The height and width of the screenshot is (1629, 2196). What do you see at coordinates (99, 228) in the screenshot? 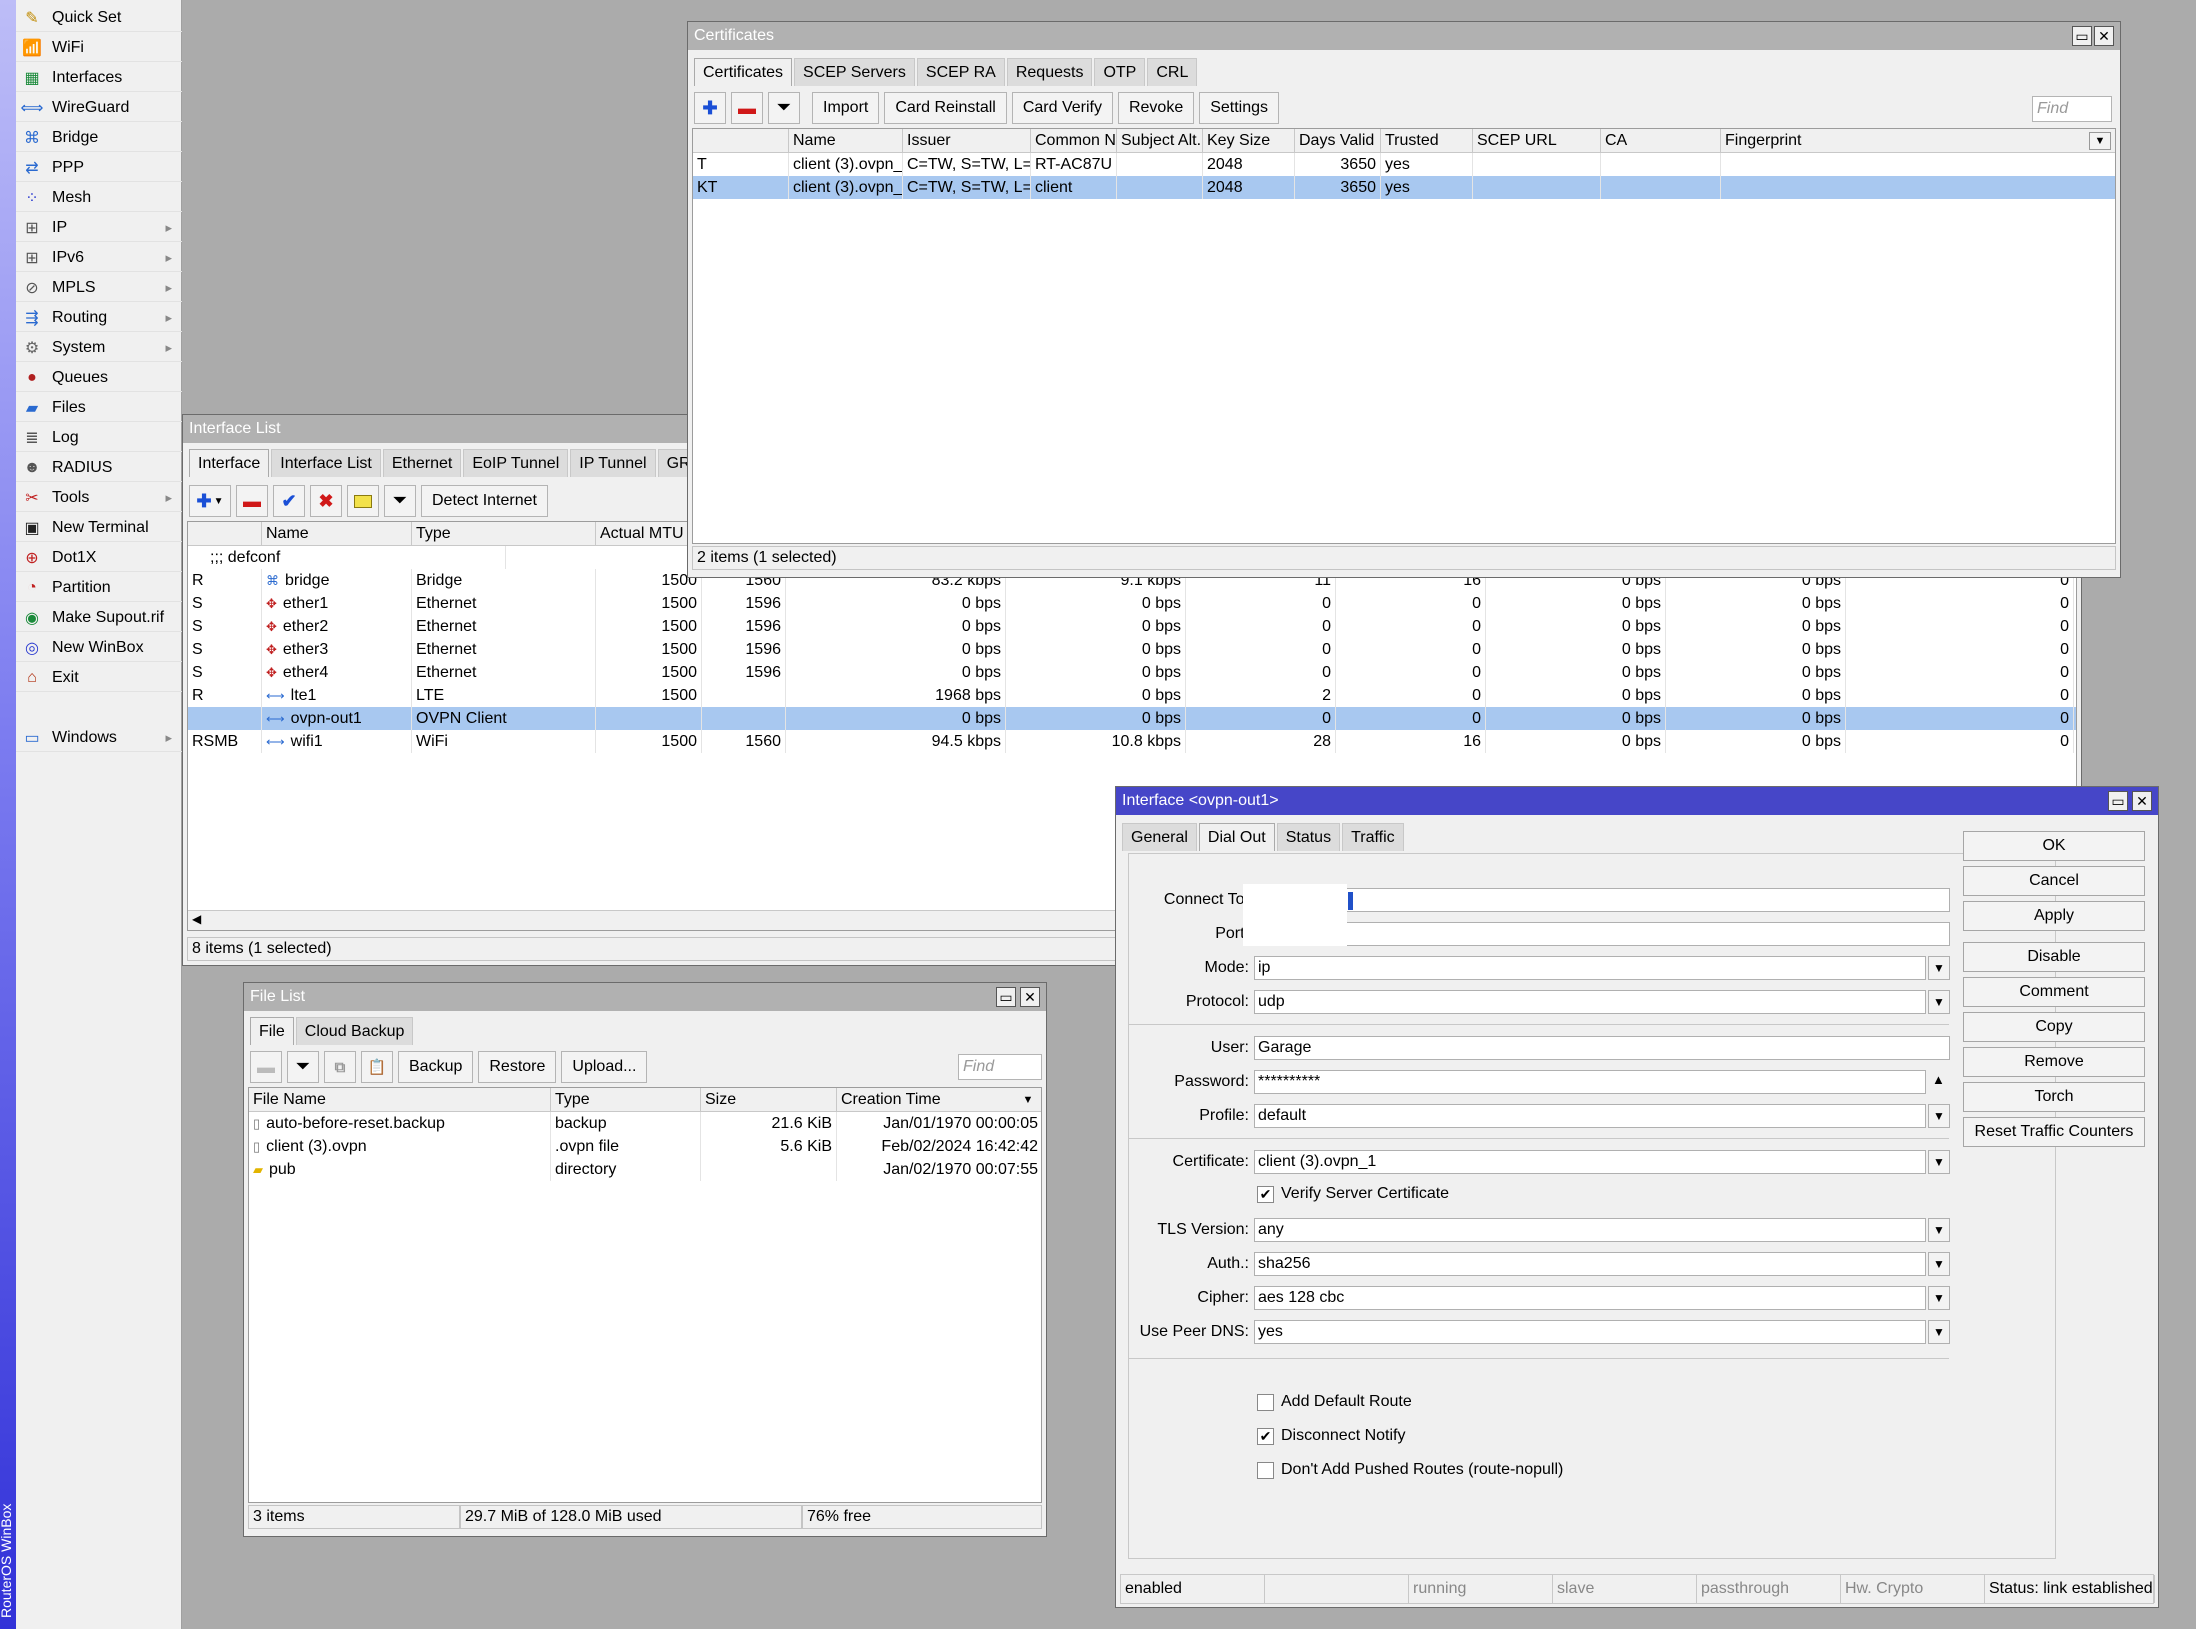
I see `menu-item-ip: ⊞ IP ▸` at bounding box center [99, 228].